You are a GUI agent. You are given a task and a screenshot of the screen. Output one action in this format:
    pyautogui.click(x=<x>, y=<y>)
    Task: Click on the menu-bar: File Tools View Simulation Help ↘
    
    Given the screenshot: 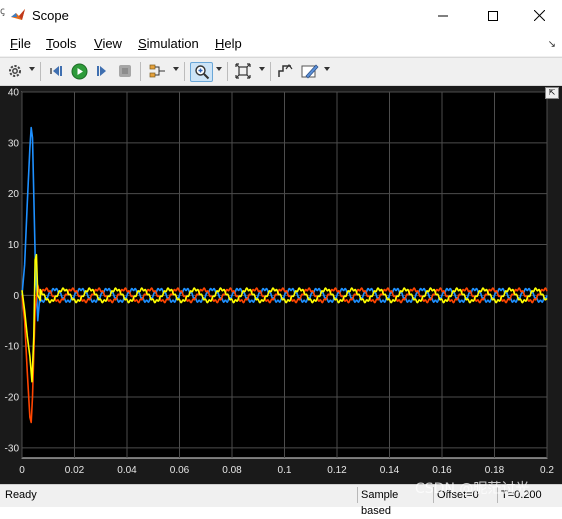 What is the action you would take?
    pyautogui.click(x=281, y=43)
    